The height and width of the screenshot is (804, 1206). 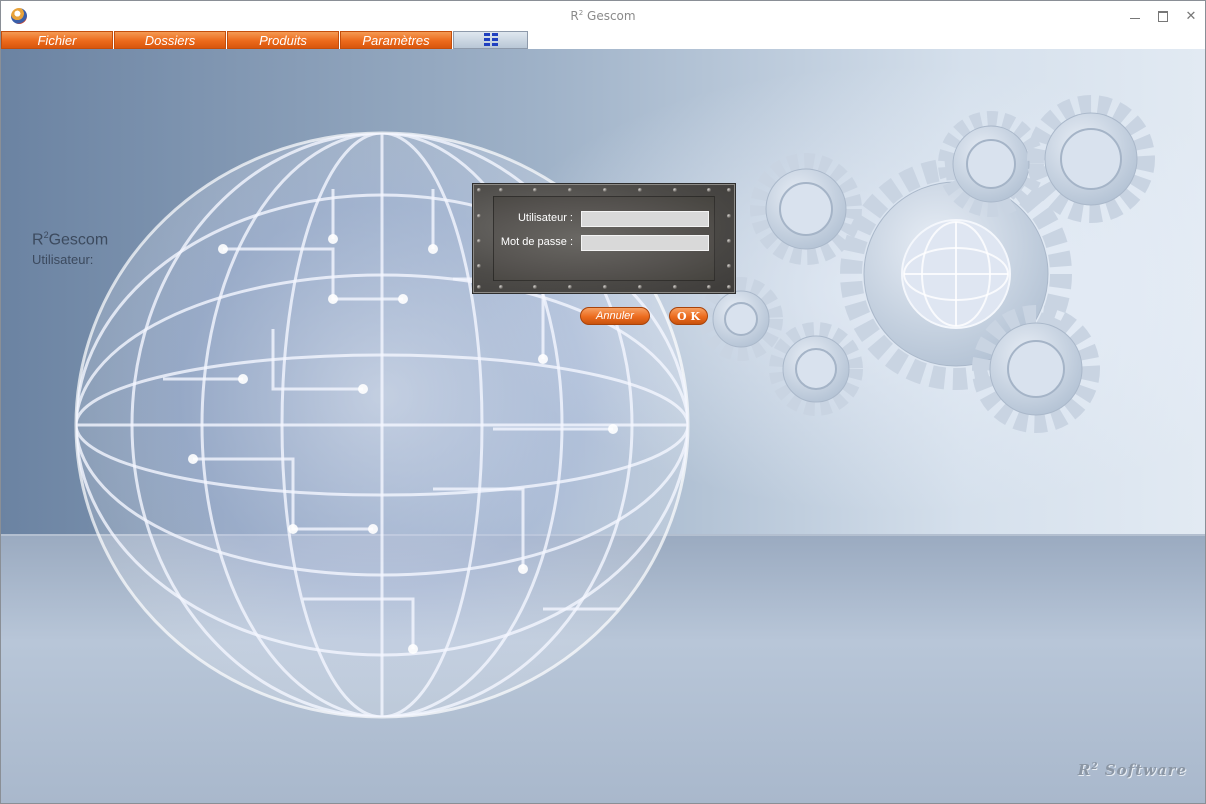 What do you see at coordinates (545, 218) in the screenshot?
I see `username-label: Utilisateur :` at bounding box center [545, 218].